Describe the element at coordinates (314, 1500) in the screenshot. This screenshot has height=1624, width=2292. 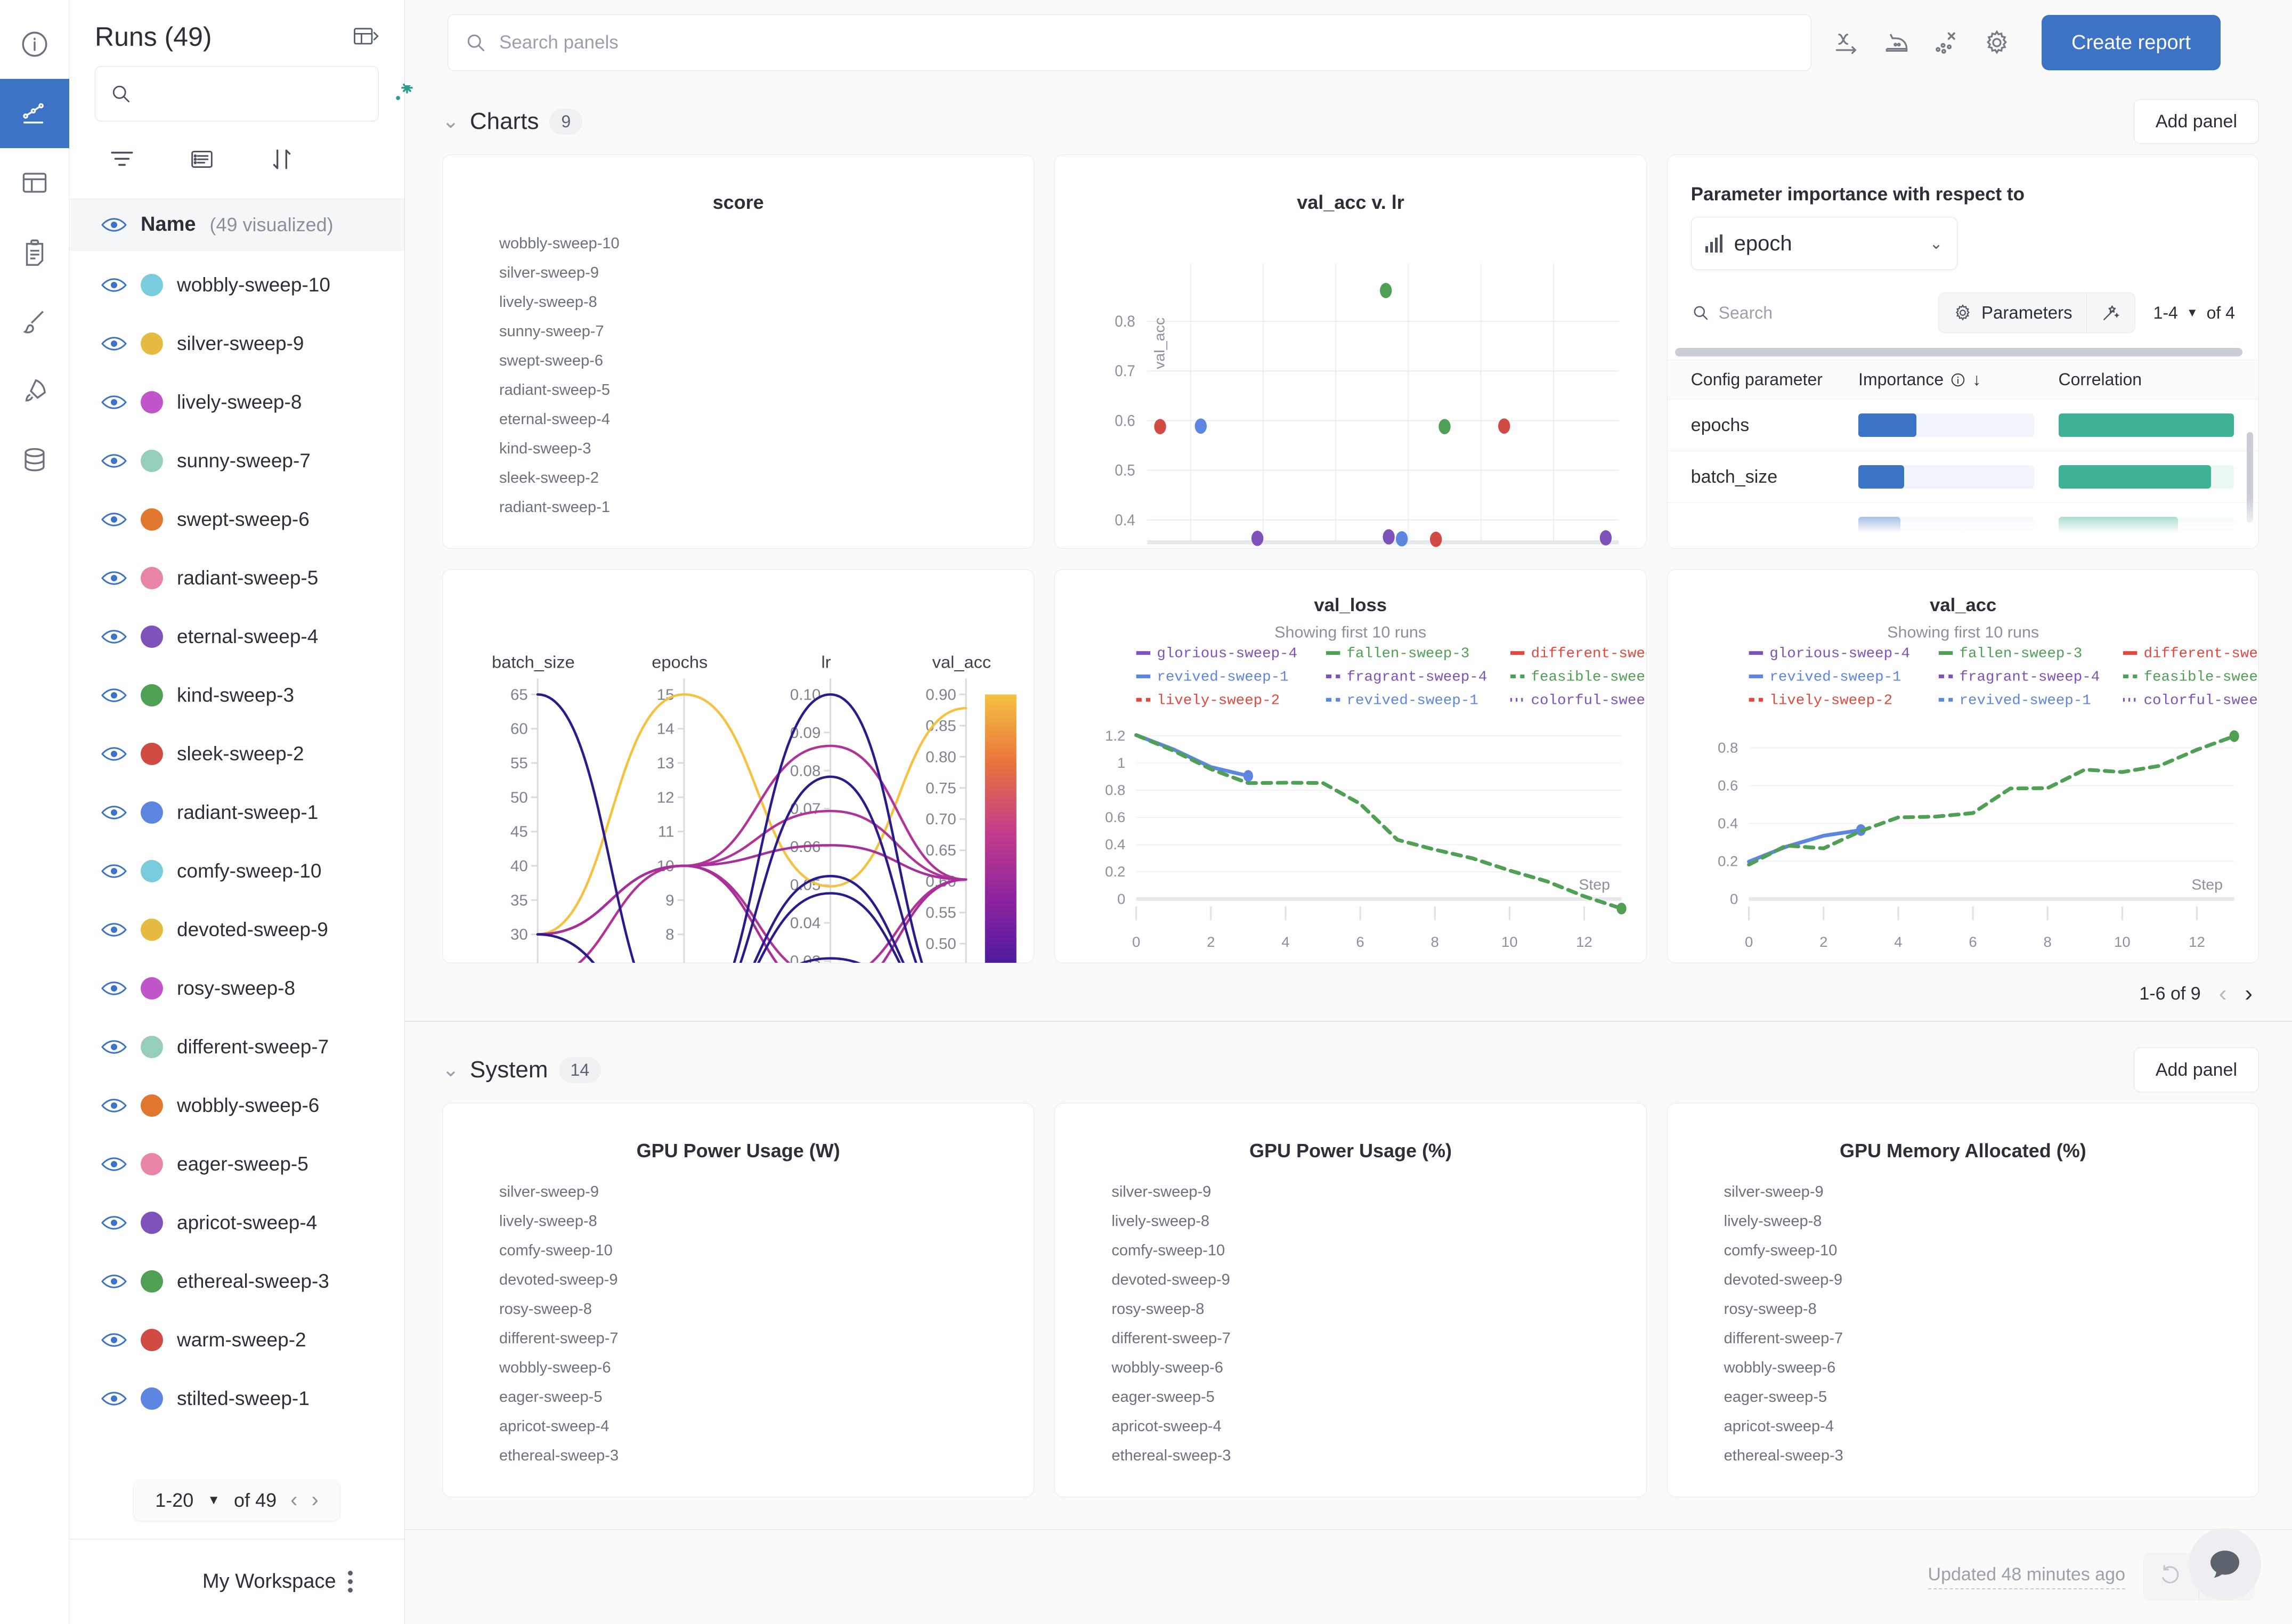
I see `runs-next-page-button: ›` at that location.